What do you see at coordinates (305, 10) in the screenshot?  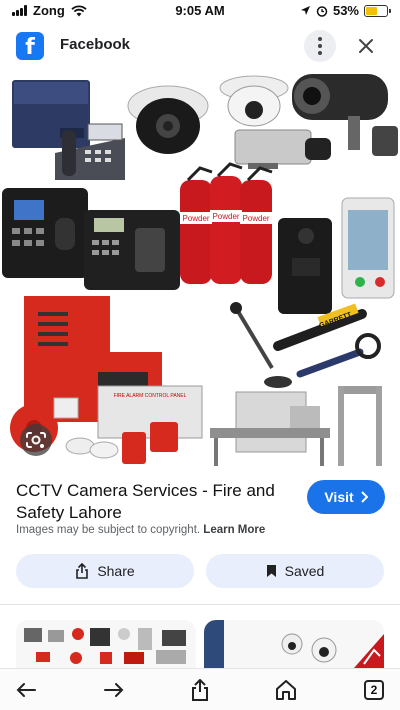 I see `location-icon` at bounding box center [305, 10].